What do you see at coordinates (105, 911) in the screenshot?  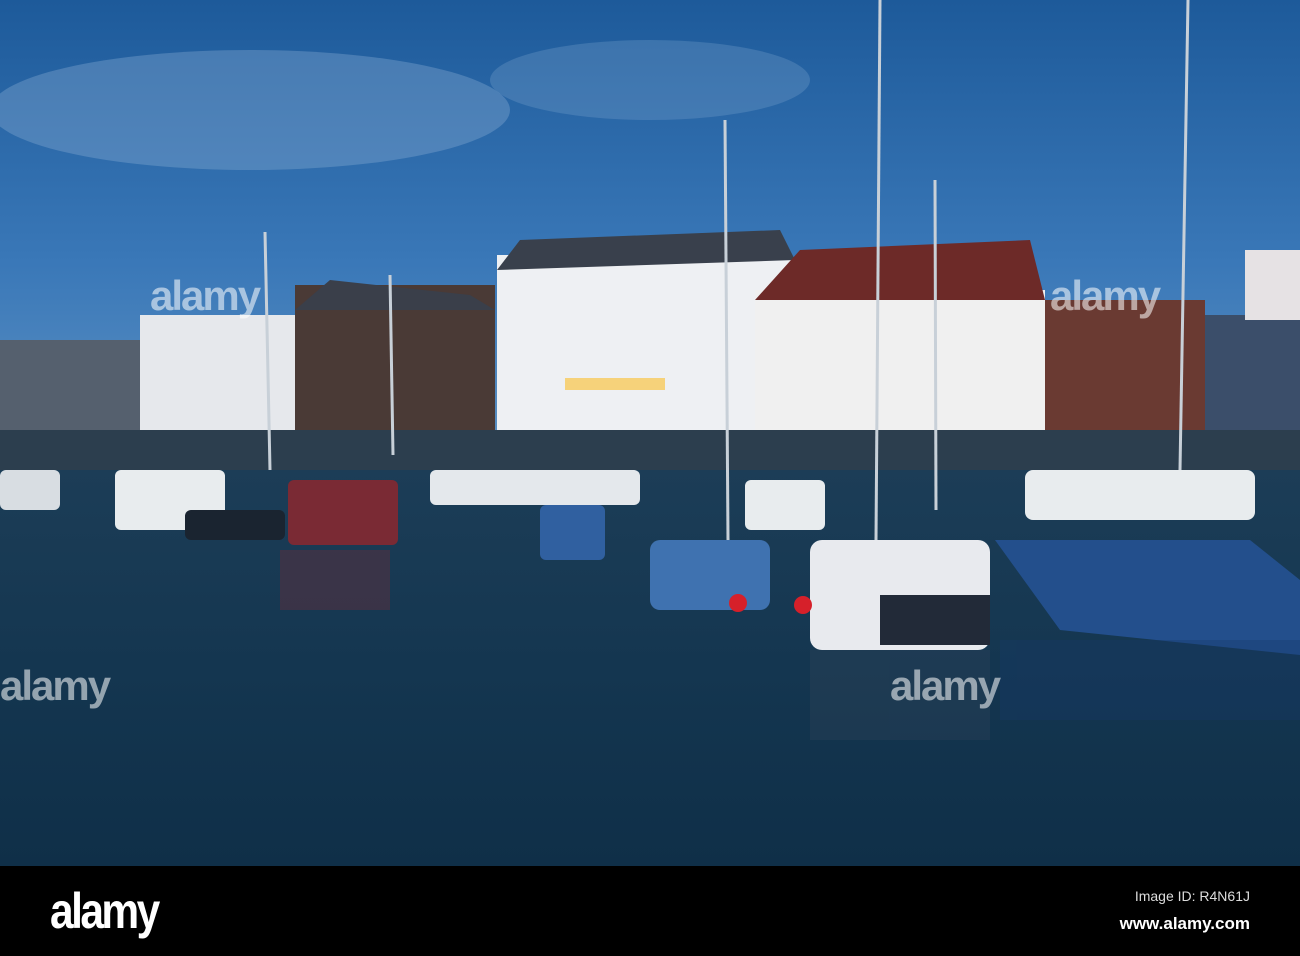 I see `alamy-logo: alamy` at bounding box center [105, 911].